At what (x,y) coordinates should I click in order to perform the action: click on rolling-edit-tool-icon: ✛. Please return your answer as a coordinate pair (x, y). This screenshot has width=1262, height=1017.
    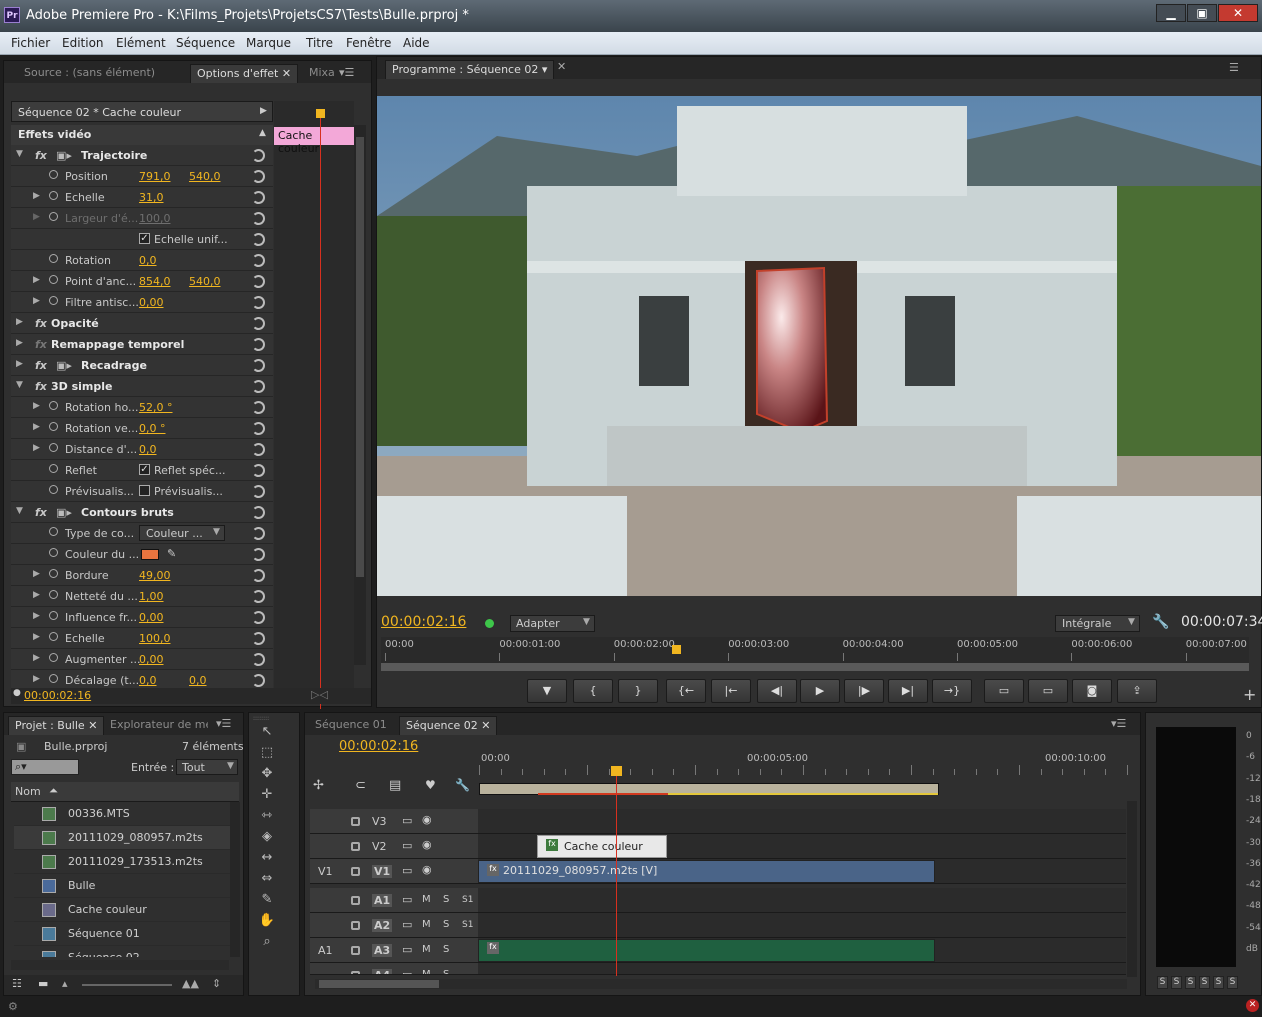
    Looking at the image, I should click on (267, 796).